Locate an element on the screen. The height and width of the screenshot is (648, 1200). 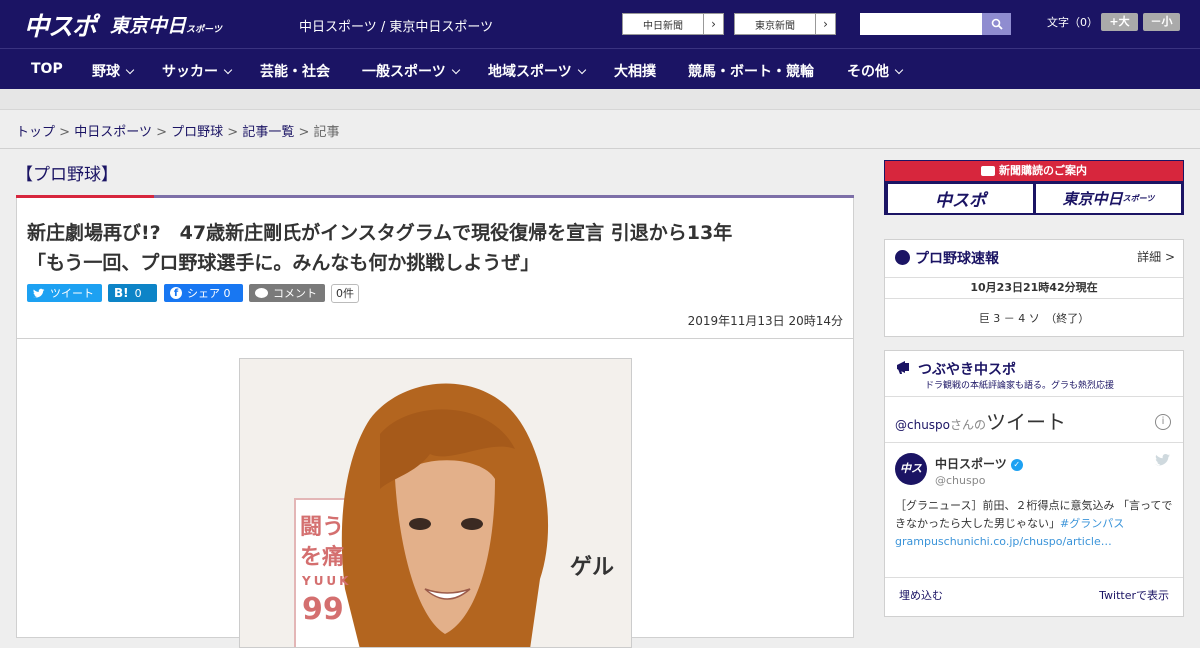
comment-label: コメント is located at coordinates (295, 293).